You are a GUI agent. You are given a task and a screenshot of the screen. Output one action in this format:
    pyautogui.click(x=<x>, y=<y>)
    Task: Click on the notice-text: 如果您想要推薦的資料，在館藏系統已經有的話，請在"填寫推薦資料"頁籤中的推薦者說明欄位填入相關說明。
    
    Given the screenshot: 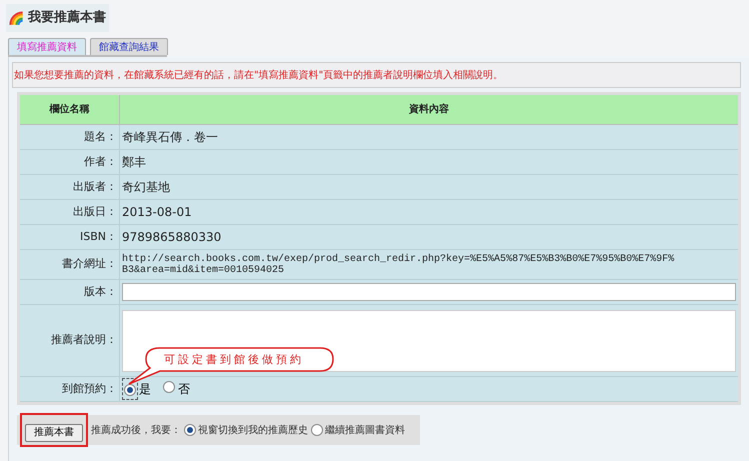 What is the action you would take?
    pyautogui.click(x=259, y=75)
    